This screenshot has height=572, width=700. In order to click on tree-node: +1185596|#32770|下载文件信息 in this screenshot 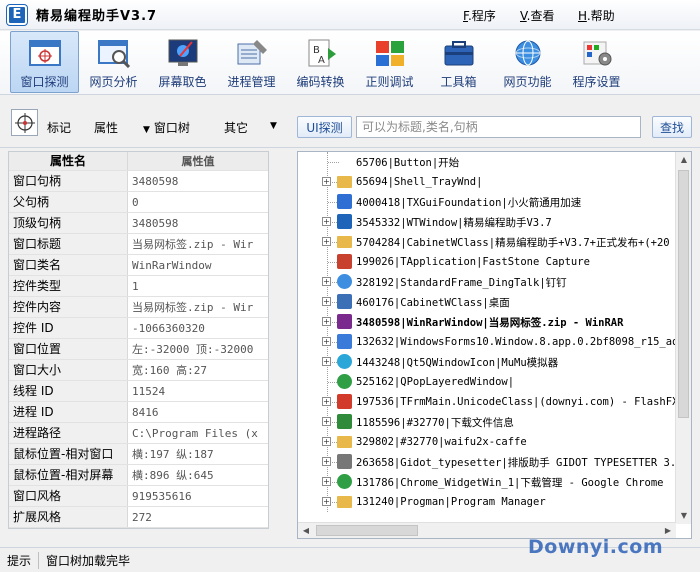, I will do `click(487, 422)`.